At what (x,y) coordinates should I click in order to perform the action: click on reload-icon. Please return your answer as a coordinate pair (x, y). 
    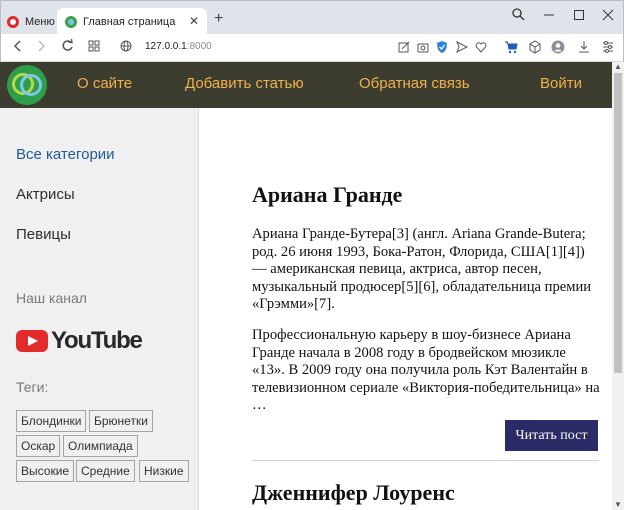
    Looking at the image, I should click on (67, 47).